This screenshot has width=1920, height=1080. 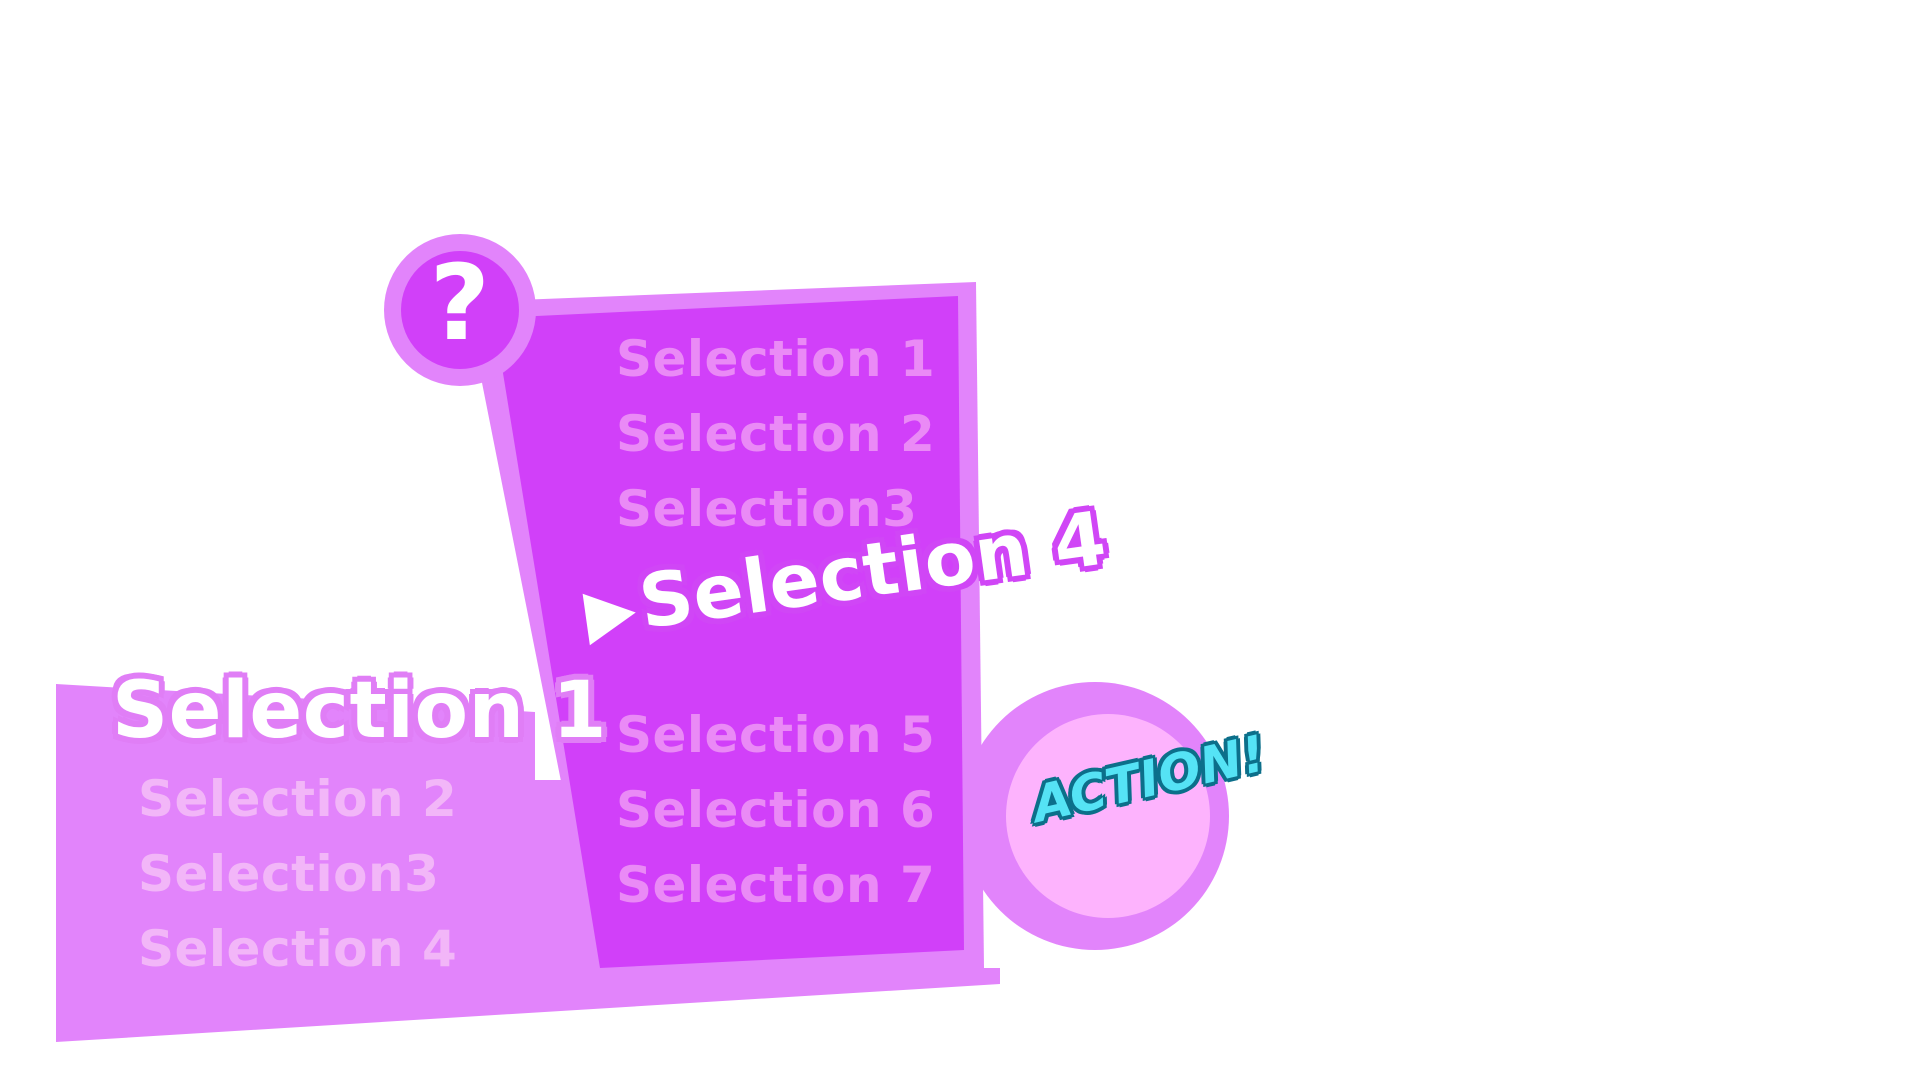 I want to click on front-menu-item: Selection 6, so click(x=775, y=810).